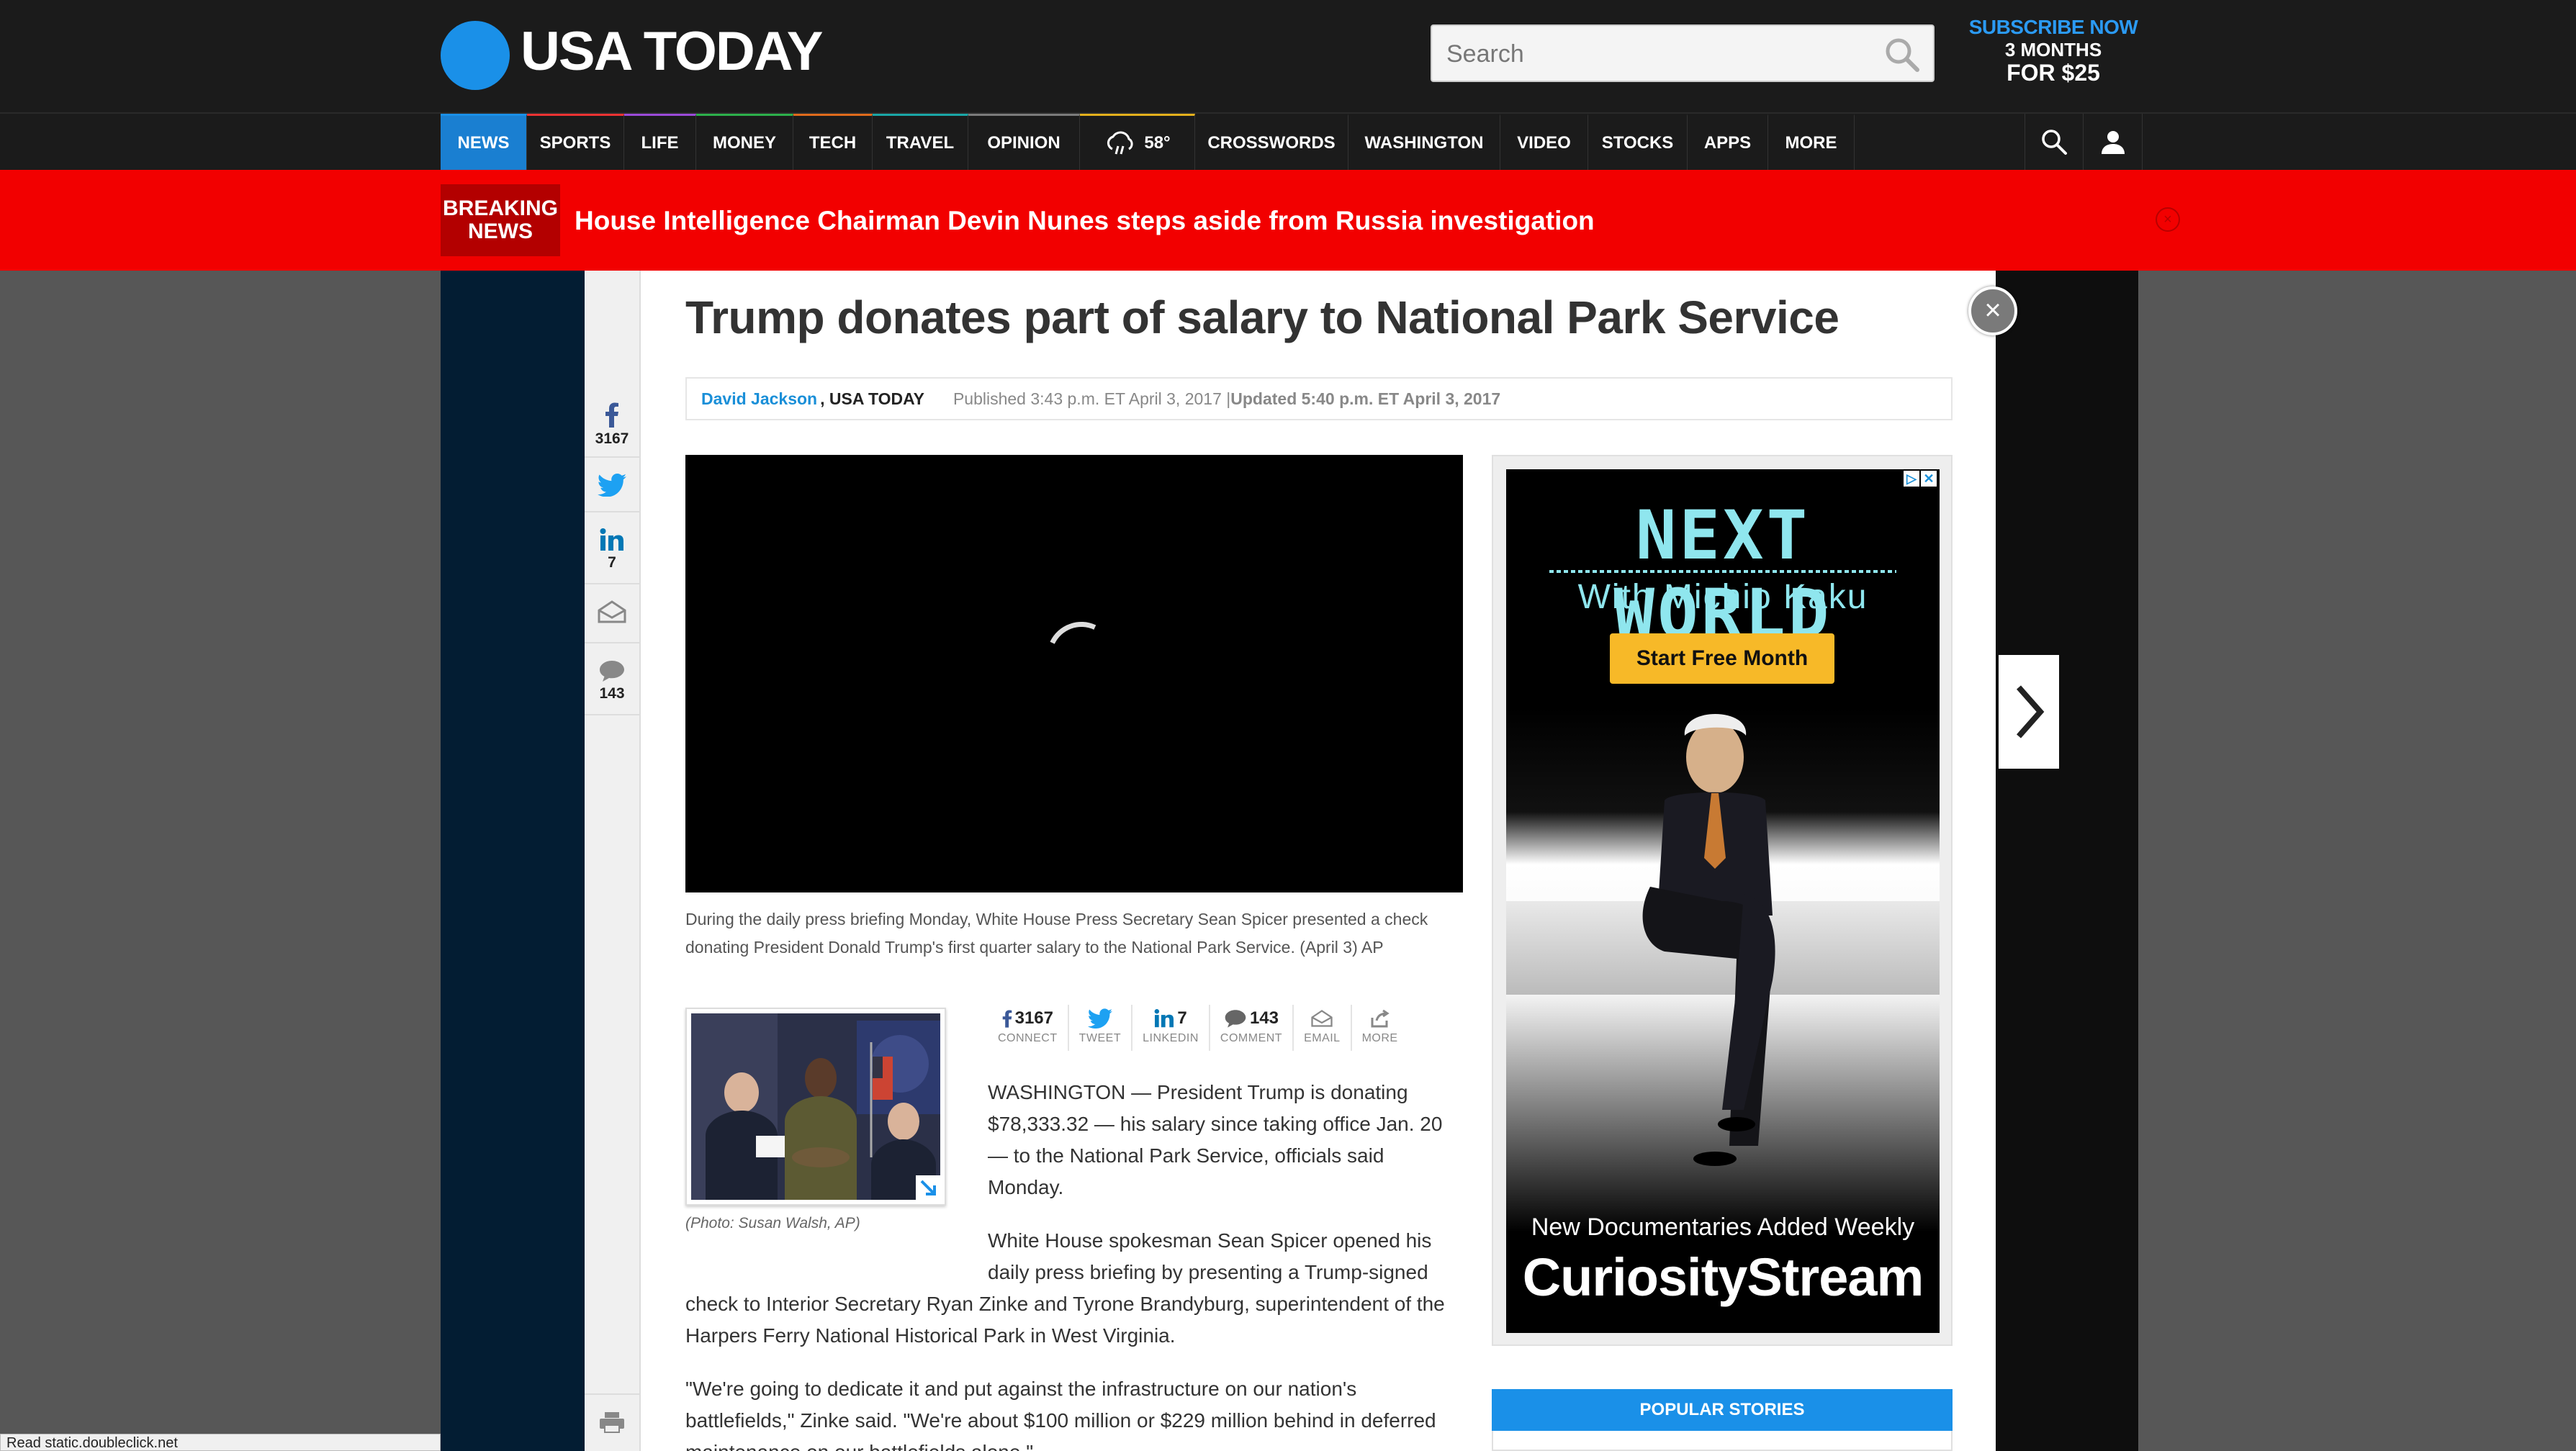 The height and width of the screenshot is (1451, 2576). I want to click on nav-item-video: VIDEO, so click(1544, 142).